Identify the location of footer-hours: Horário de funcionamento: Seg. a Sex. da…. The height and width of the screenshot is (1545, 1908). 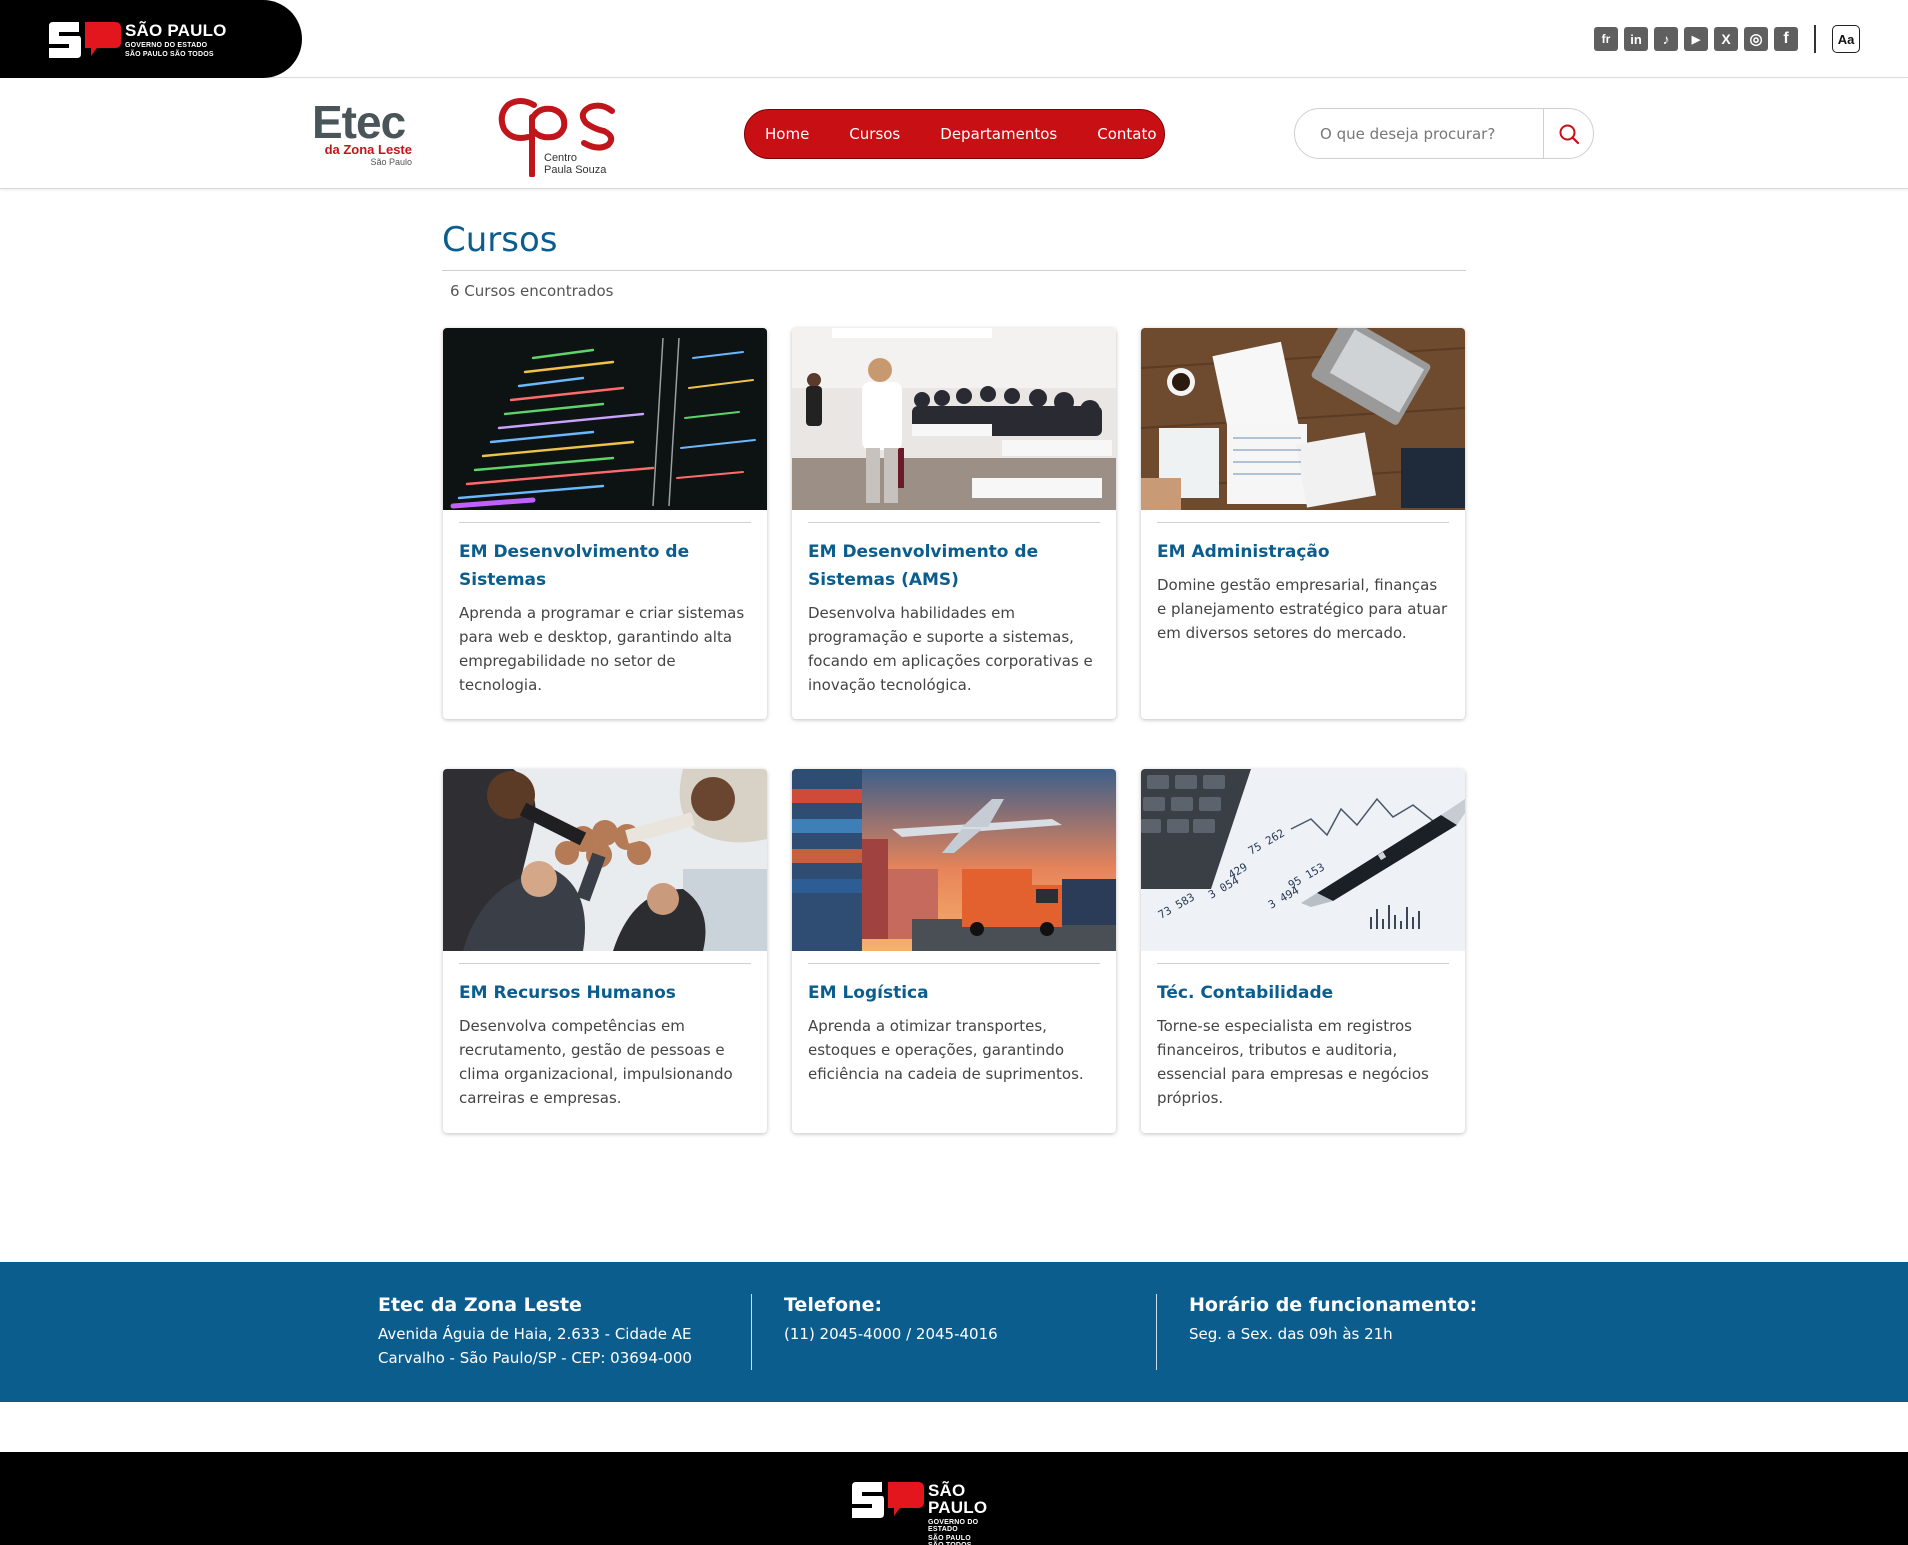
(1333, 1320).